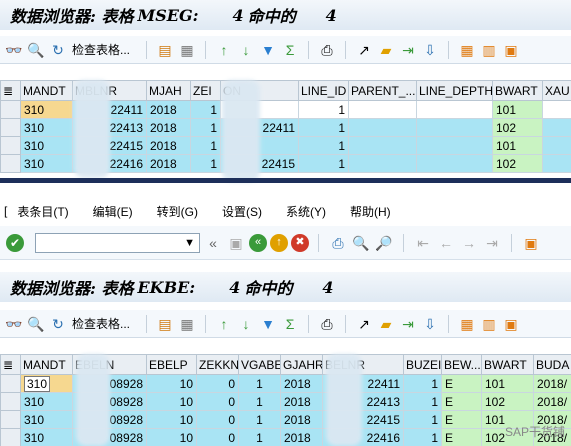 Image resolution: width=571 pixels, height=446 pixels. What do you see at coordinates (37, 383) in the screenshot?
I see `cell-mandt-input: 310` at bounding box center [37, 383].